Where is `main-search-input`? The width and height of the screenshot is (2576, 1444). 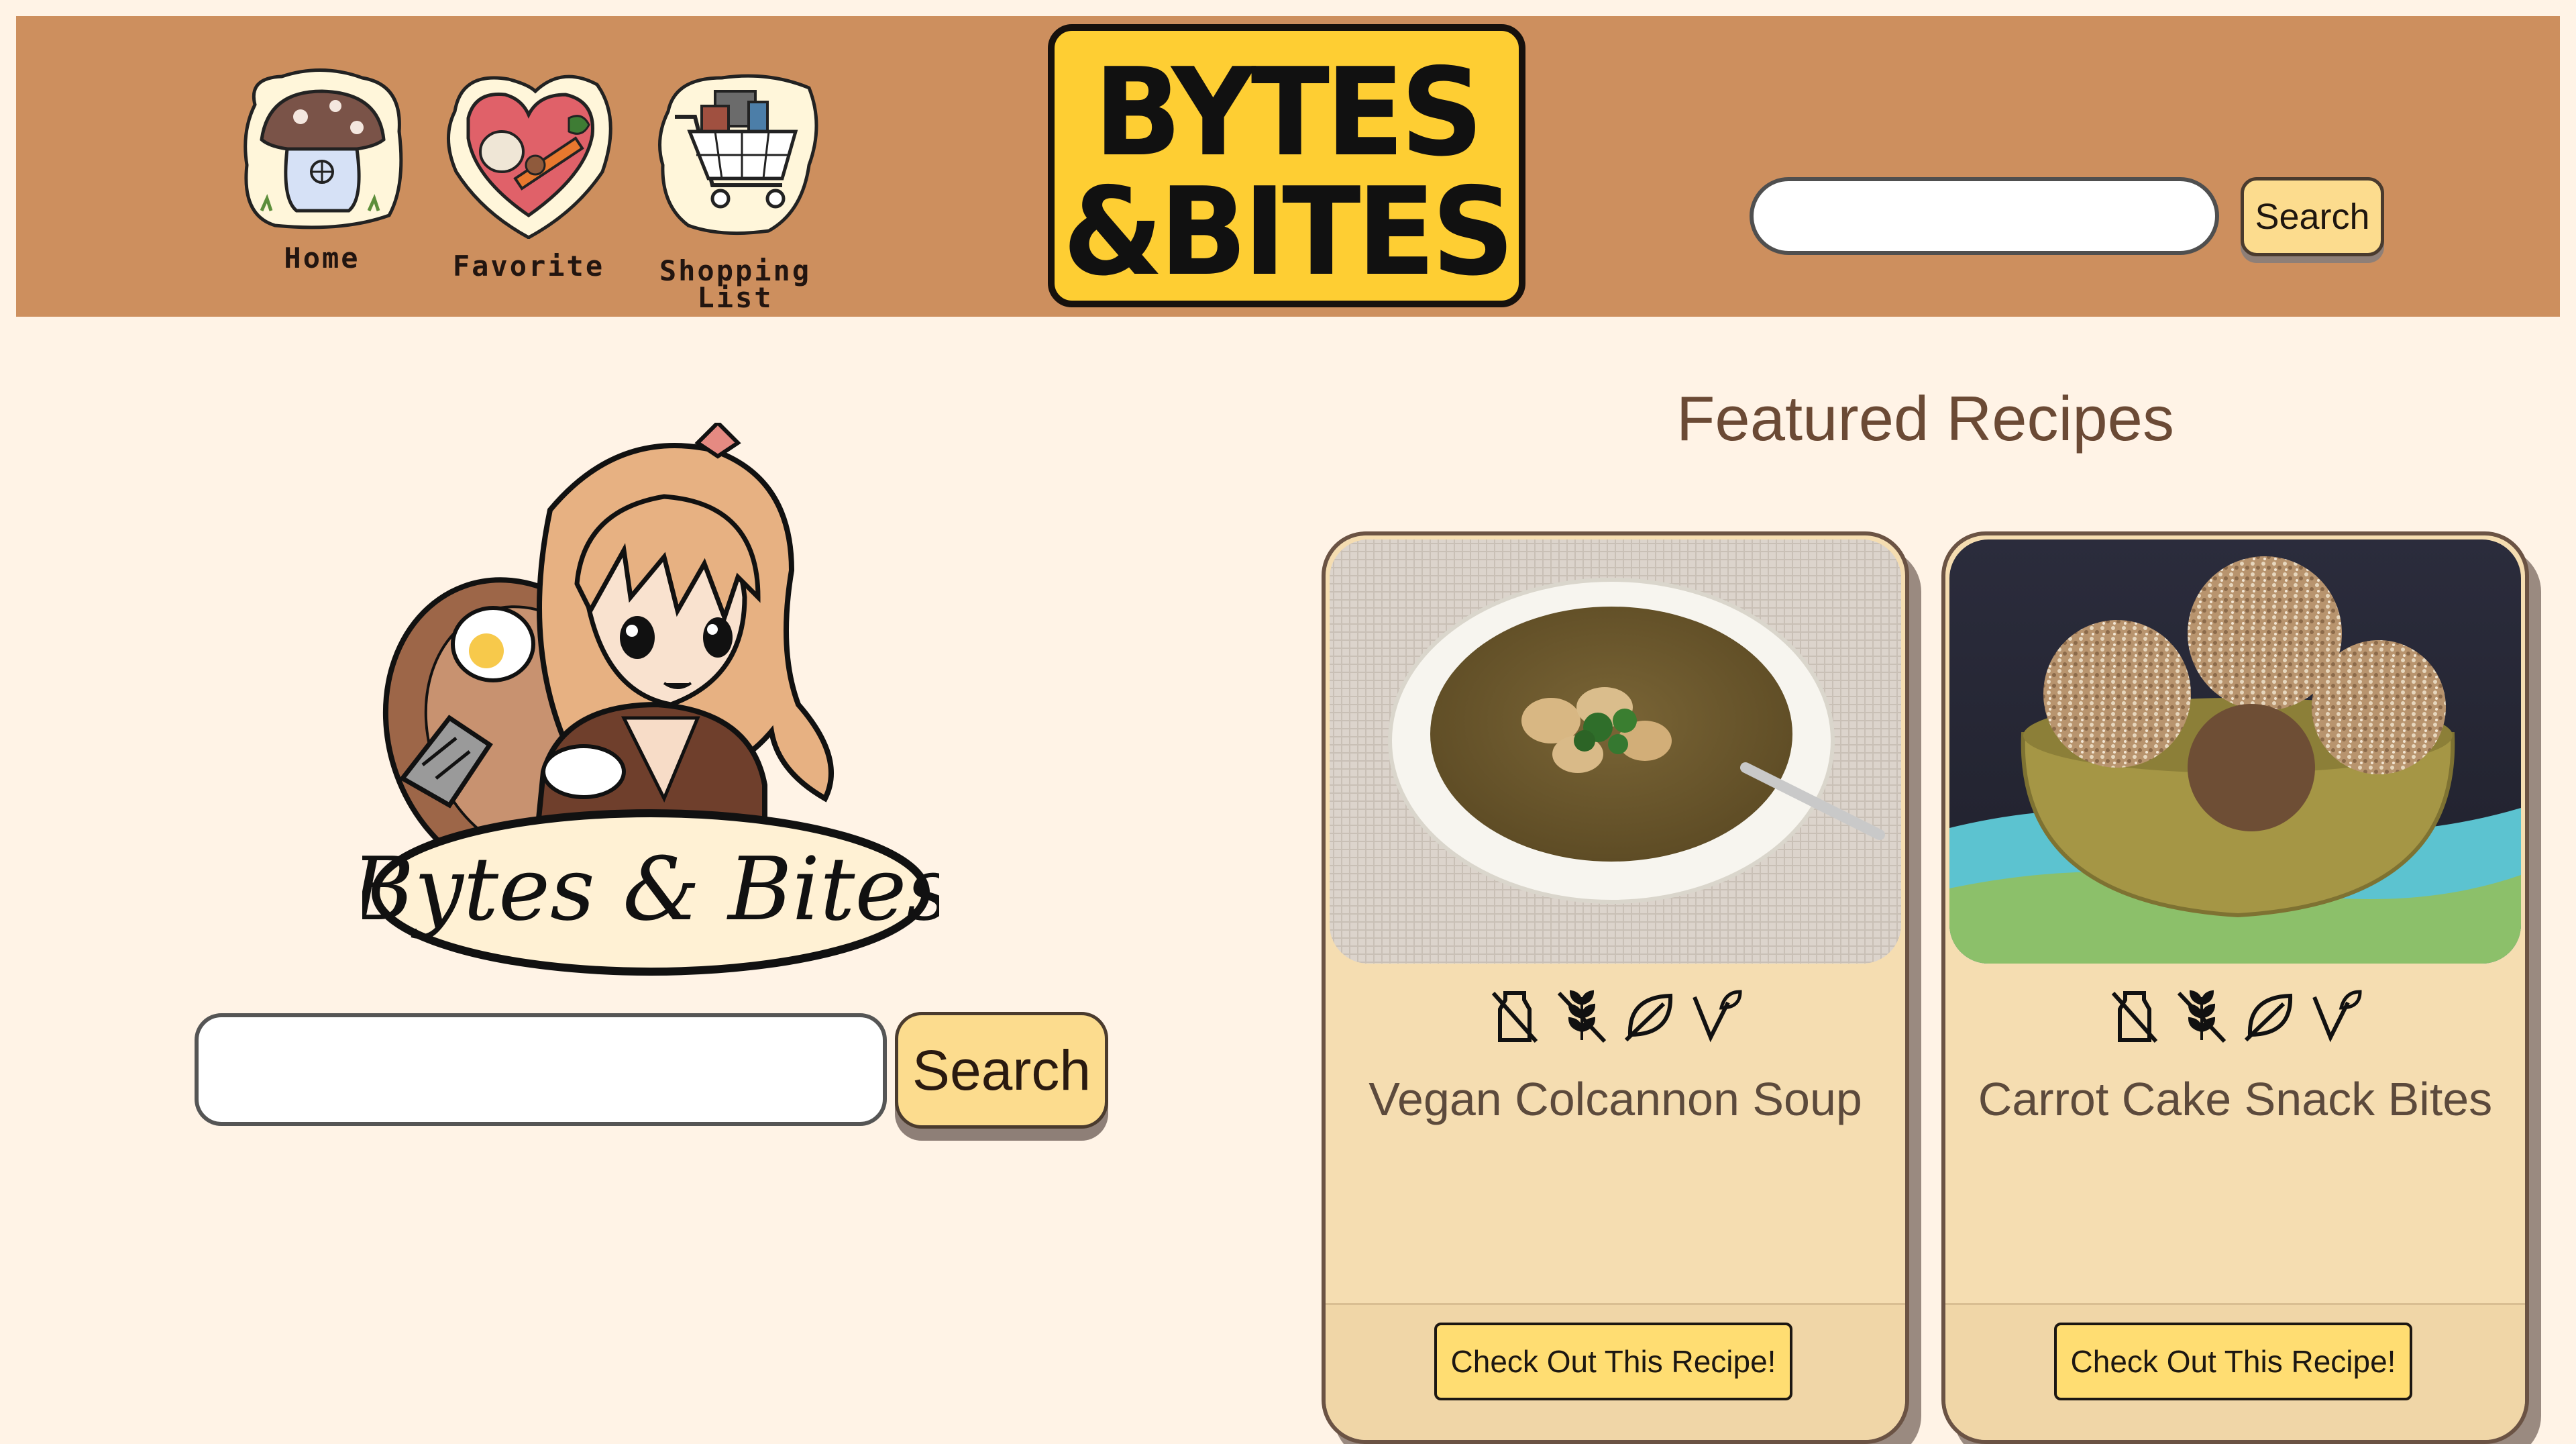 main-search-input is located at coordinates (541, 1069).